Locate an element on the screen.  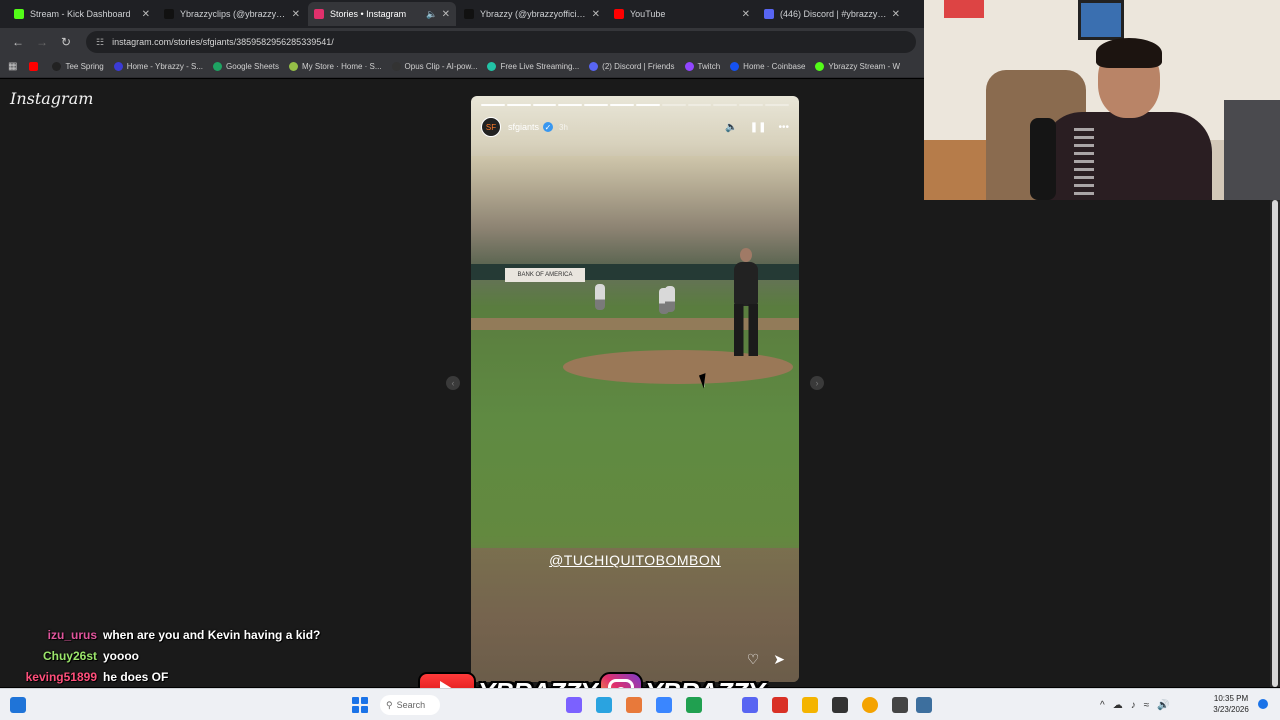
notification-icon is located at coordinates (1263, 704).